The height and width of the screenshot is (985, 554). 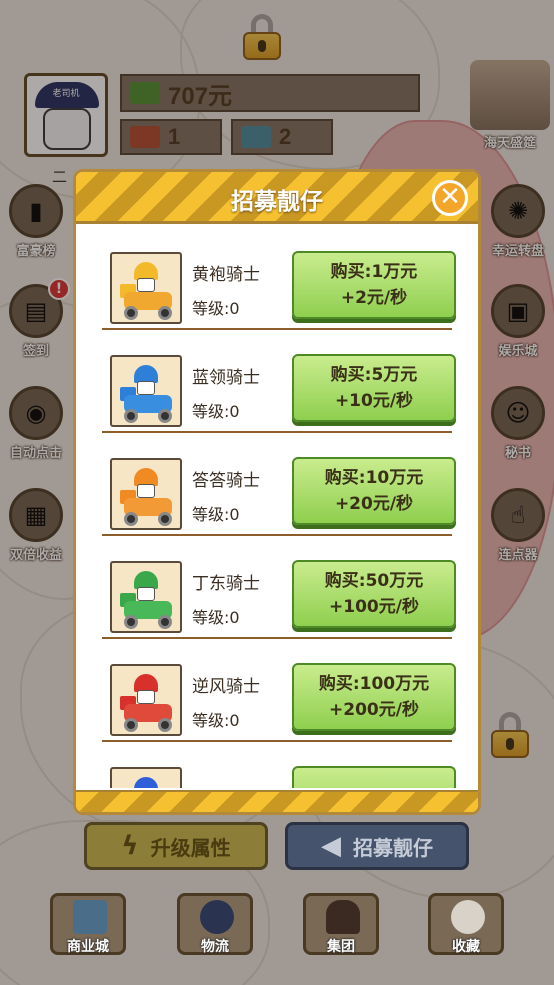 I want to click on buy-price: 购买:100万元, so click(x=374, y=684).